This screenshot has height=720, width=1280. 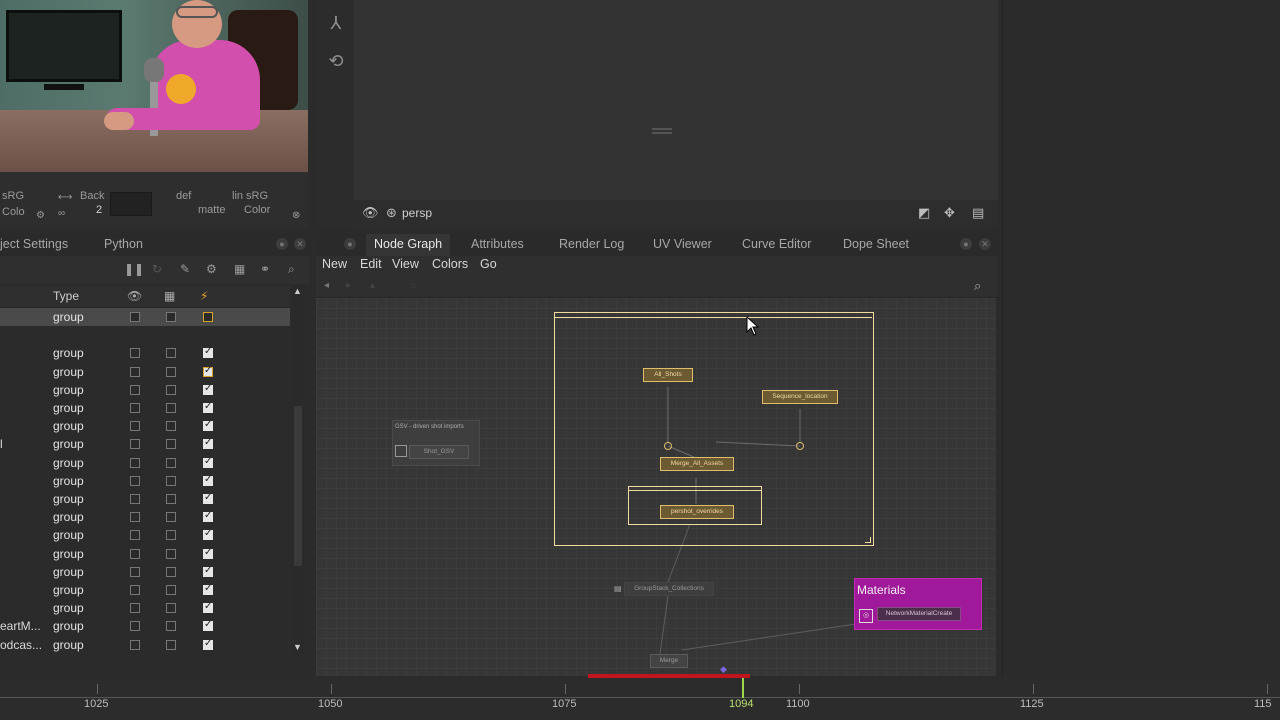 What do you see at coordinates (336, 23) in the screenshot?
I see `manipulator-axis-icon: ⅄` at bounding box center [336, 23].